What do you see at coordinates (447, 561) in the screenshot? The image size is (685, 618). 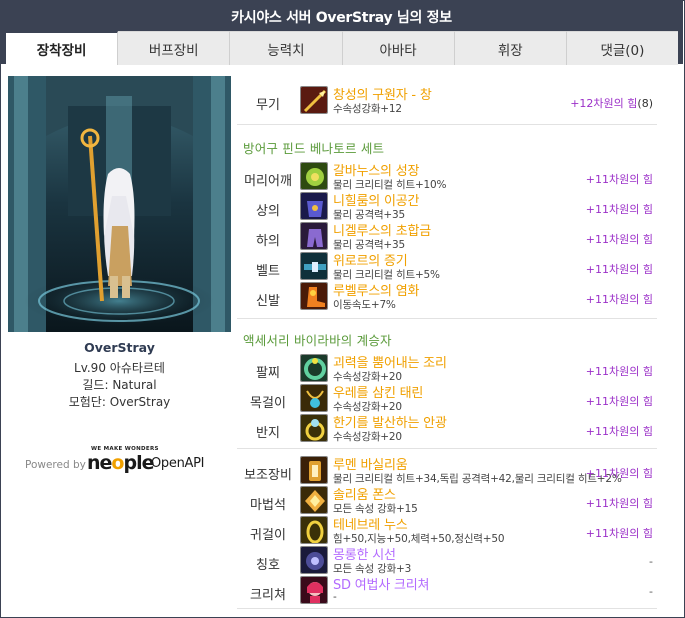 I see `equip-row-title: 칭호 몽롱한 시선 모든 속성 강화+3 -` at bounding box center [447, 561].